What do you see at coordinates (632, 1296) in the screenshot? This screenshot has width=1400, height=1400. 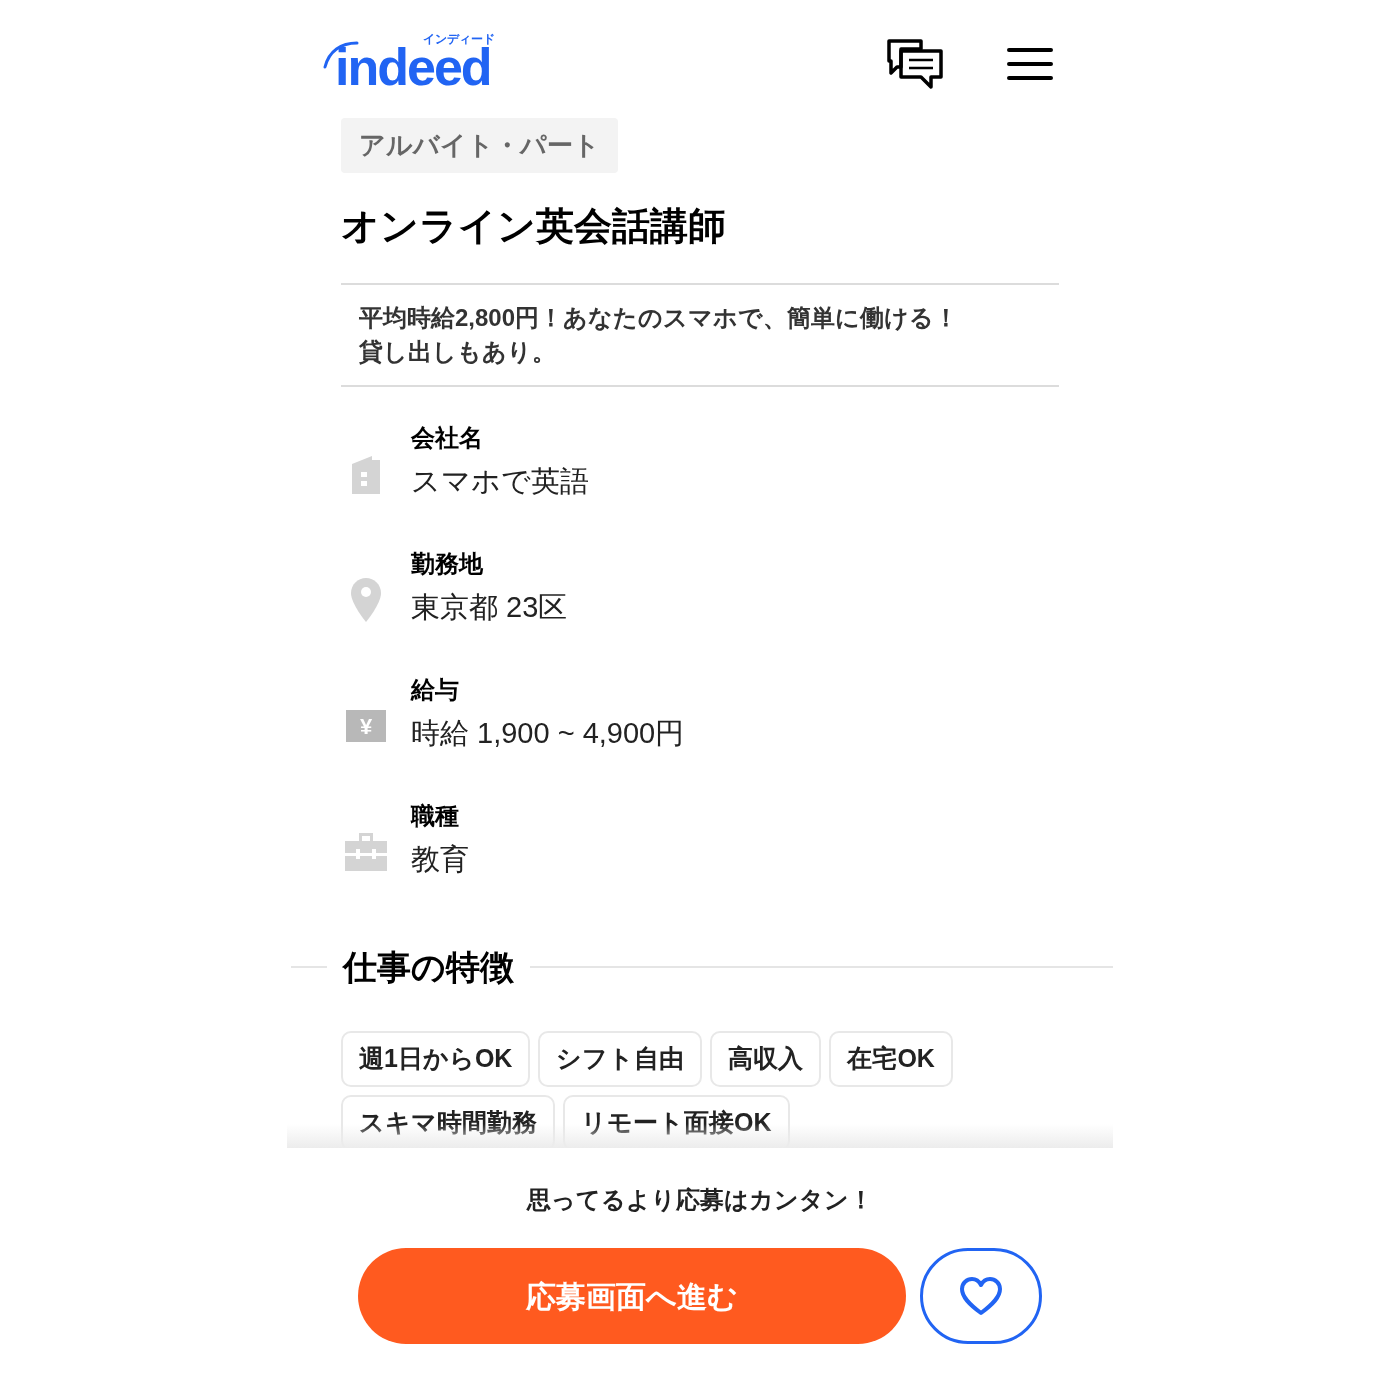 I see `apply-button: 応募画面へ進む` at bounding box center [632, 1296].